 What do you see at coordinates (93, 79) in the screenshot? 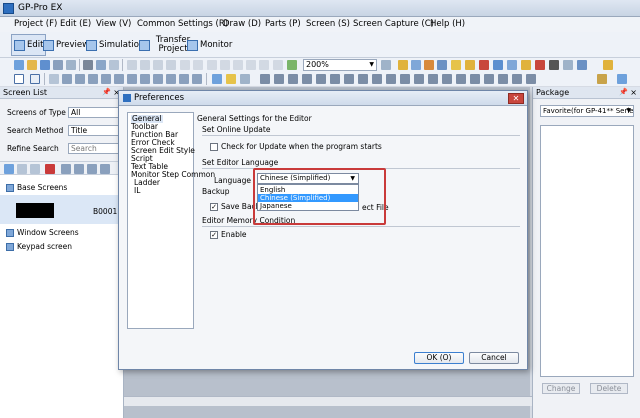
I see `rectangle-icon` at bounding box center [93, 79].